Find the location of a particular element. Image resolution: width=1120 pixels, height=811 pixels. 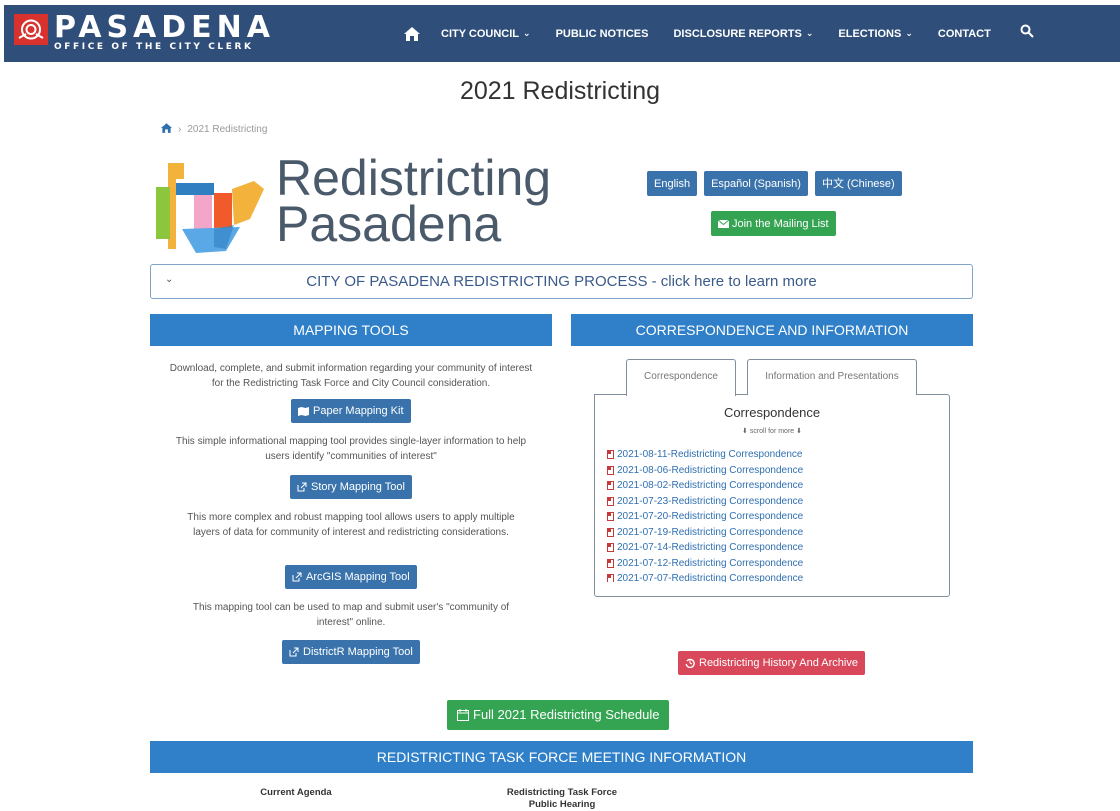

list-item: 2021-08-02-Redistricting Correspondence is located at coordinates (772, 486).